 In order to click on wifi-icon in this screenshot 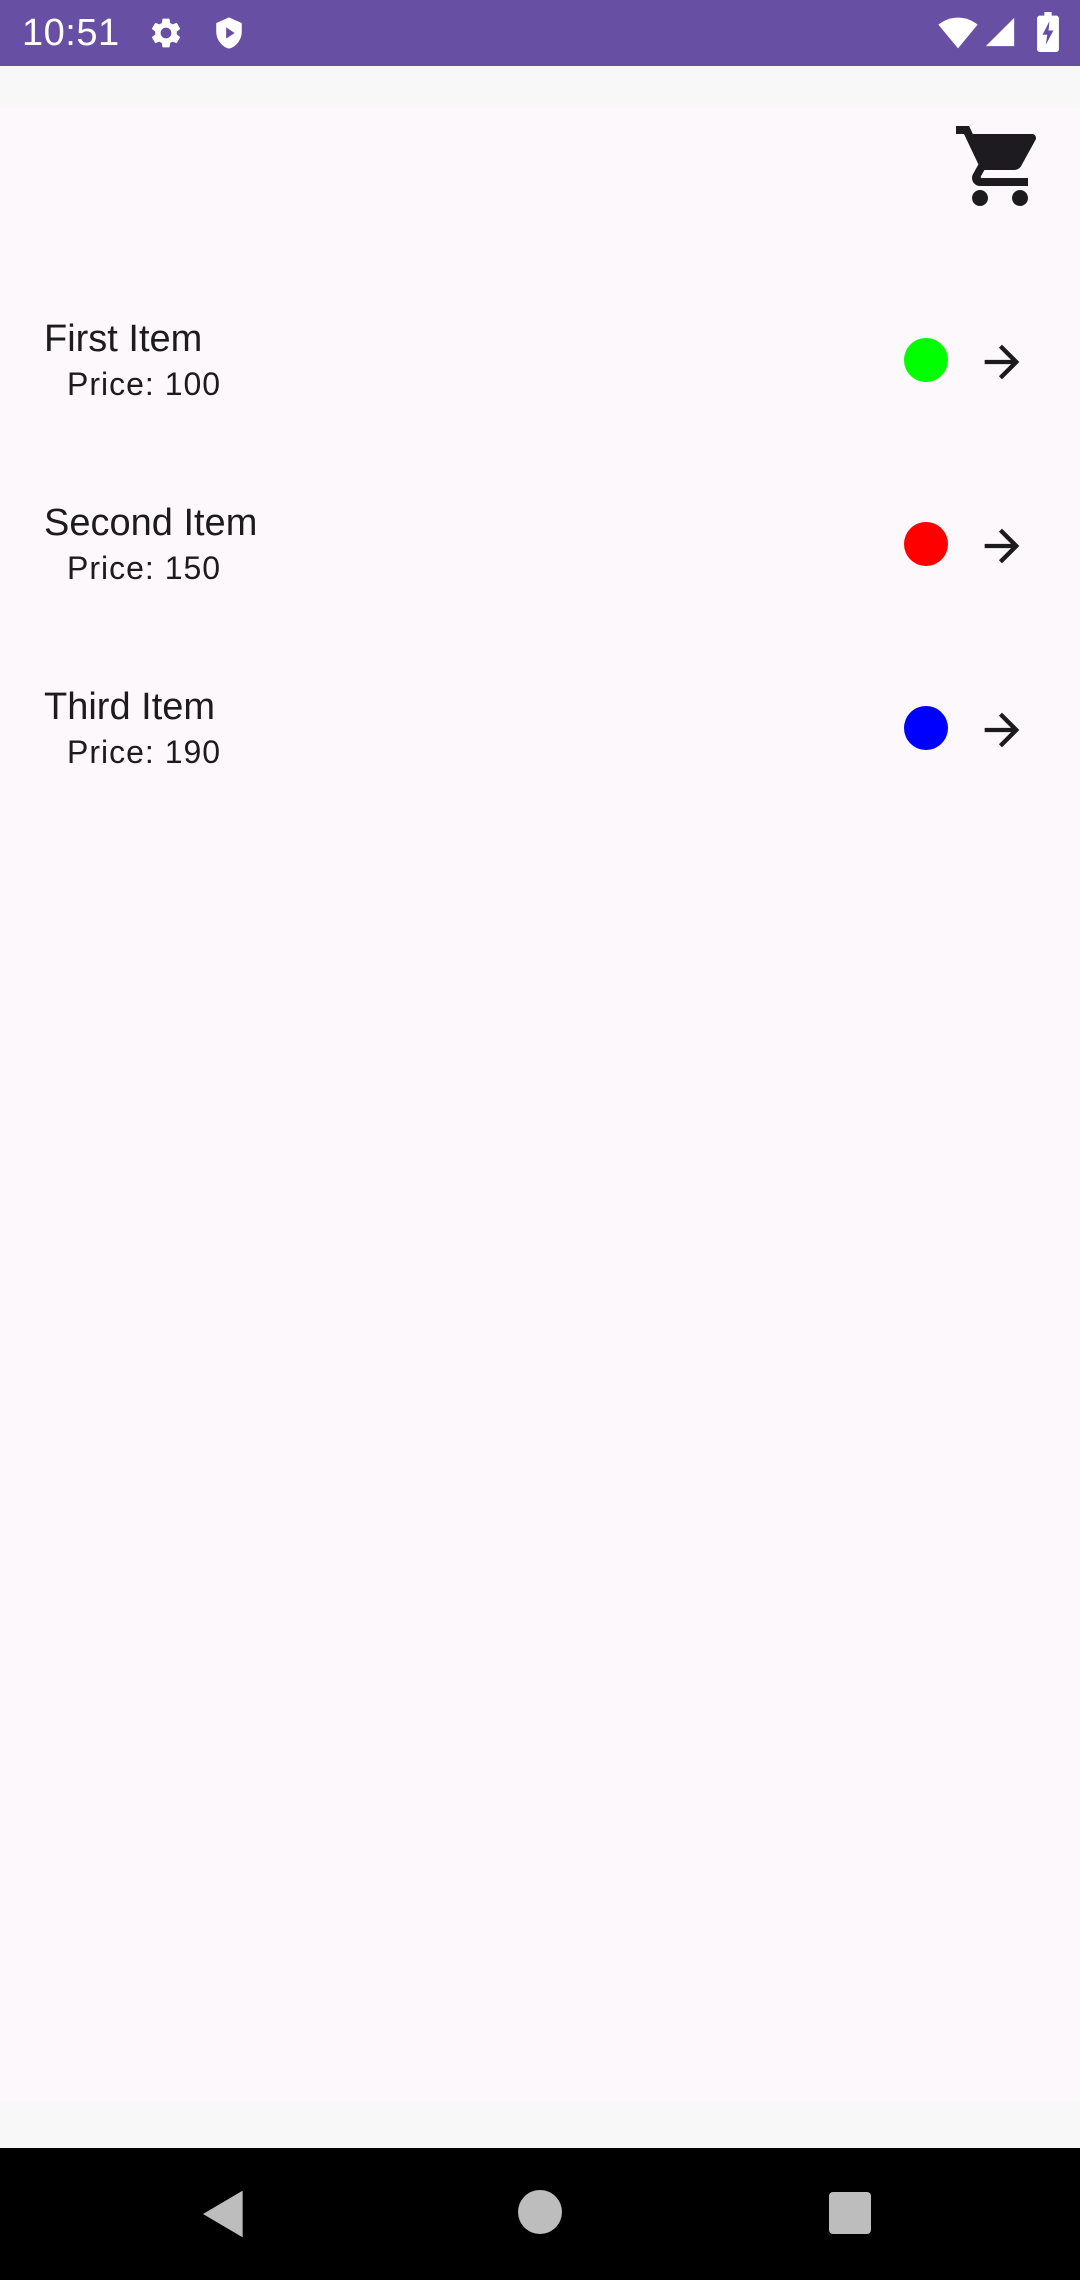, I will do `click(958, 33)`.